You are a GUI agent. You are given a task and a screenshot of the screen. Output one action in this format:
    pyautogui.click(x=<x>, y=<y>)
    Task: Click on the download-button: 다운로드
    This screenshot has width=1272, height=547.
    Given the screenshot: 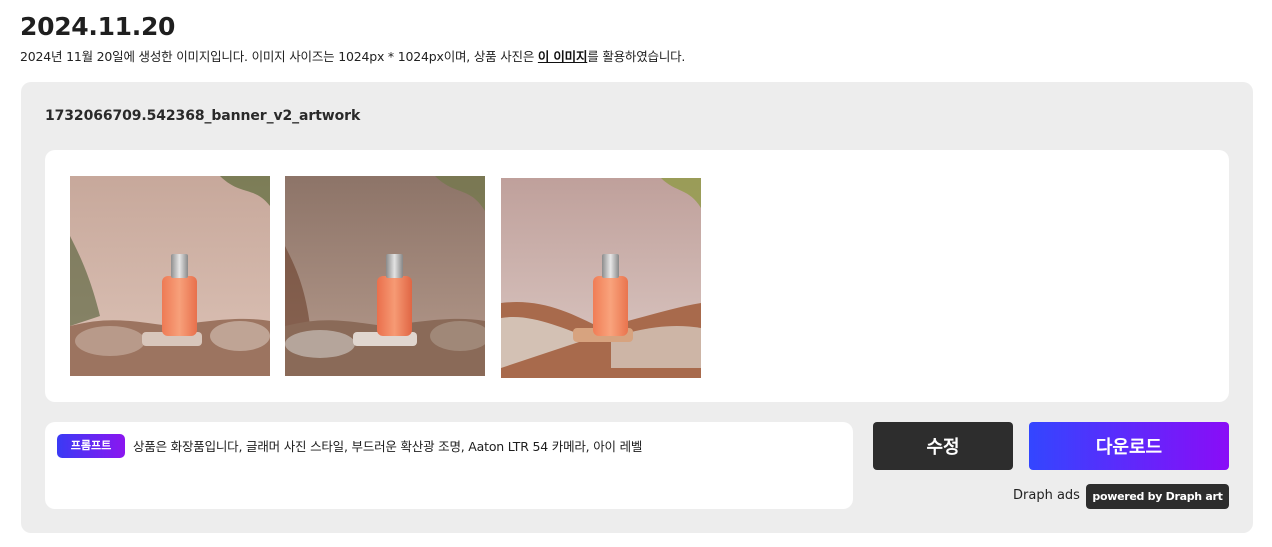 What is the action you would take?
    pyautogui.click(x=1129, y=446)
    